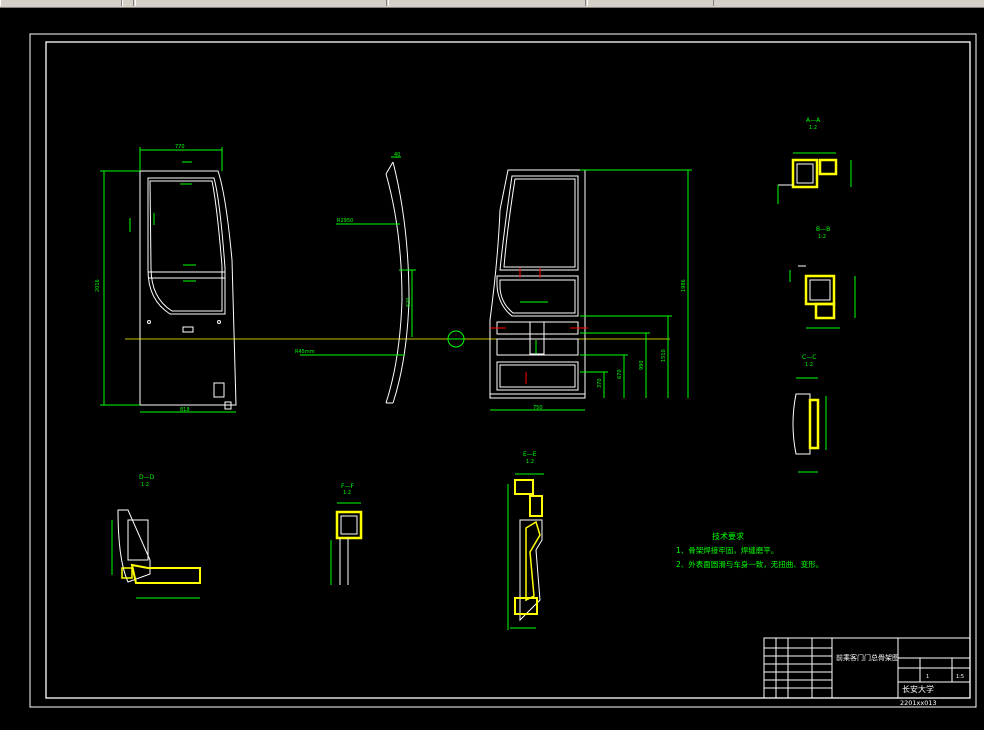 The width and height of the screenshot is (984, 730). I want to click on notes-line: 1、骨架焊接牢固，焊缝磨平。, so click(727, 550).